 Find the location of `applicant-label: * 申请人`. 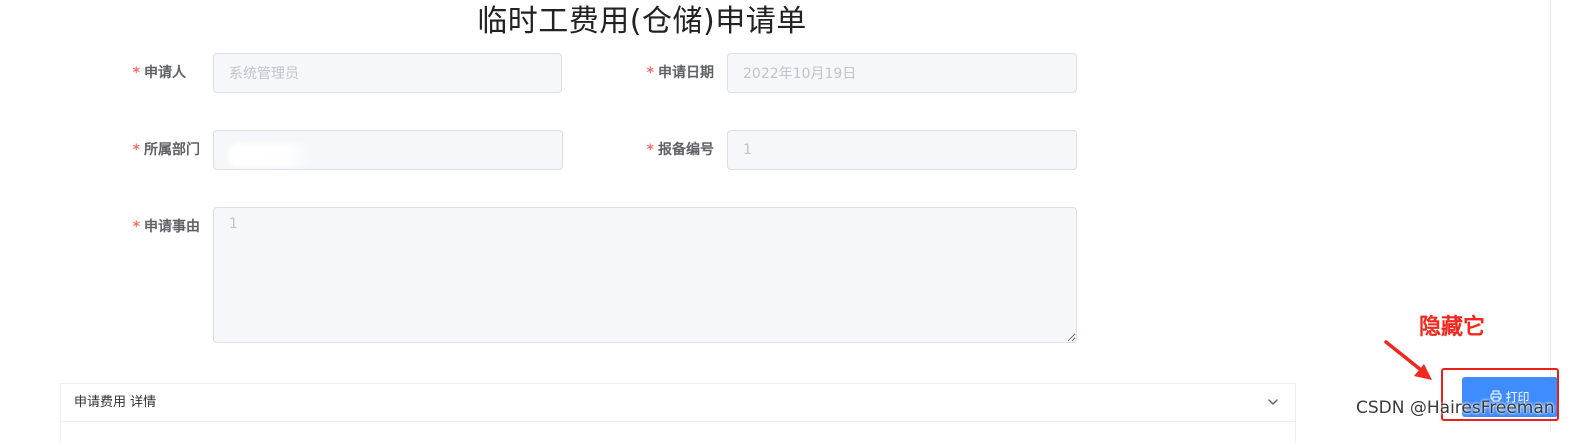

applicant-label: * 申请人 is located at coordinates (153, 73).